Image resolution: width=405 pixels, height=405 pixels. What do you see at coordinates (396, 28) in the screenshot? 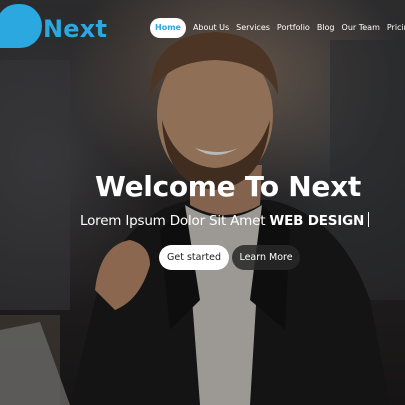
I see `nav-item-pricing: Pricing` at bounding box center [396, 28].